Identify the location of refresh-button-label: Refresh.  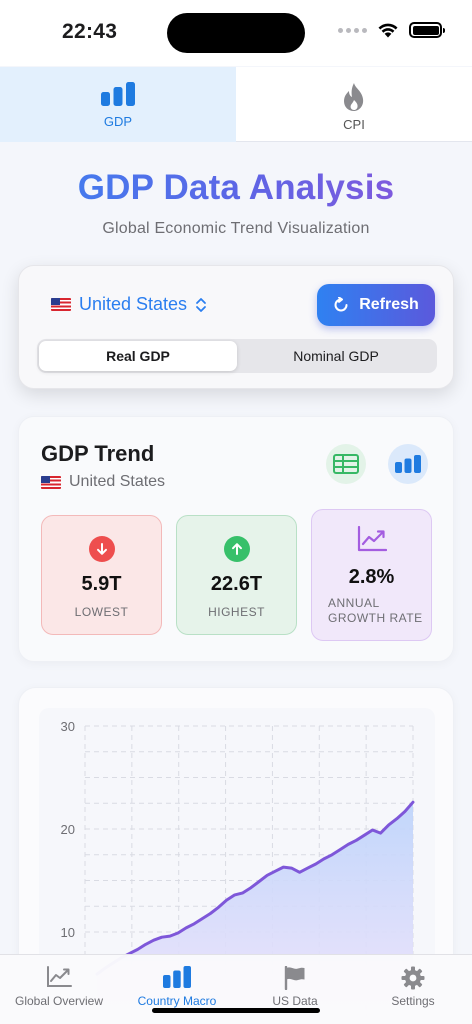
(389, 304).